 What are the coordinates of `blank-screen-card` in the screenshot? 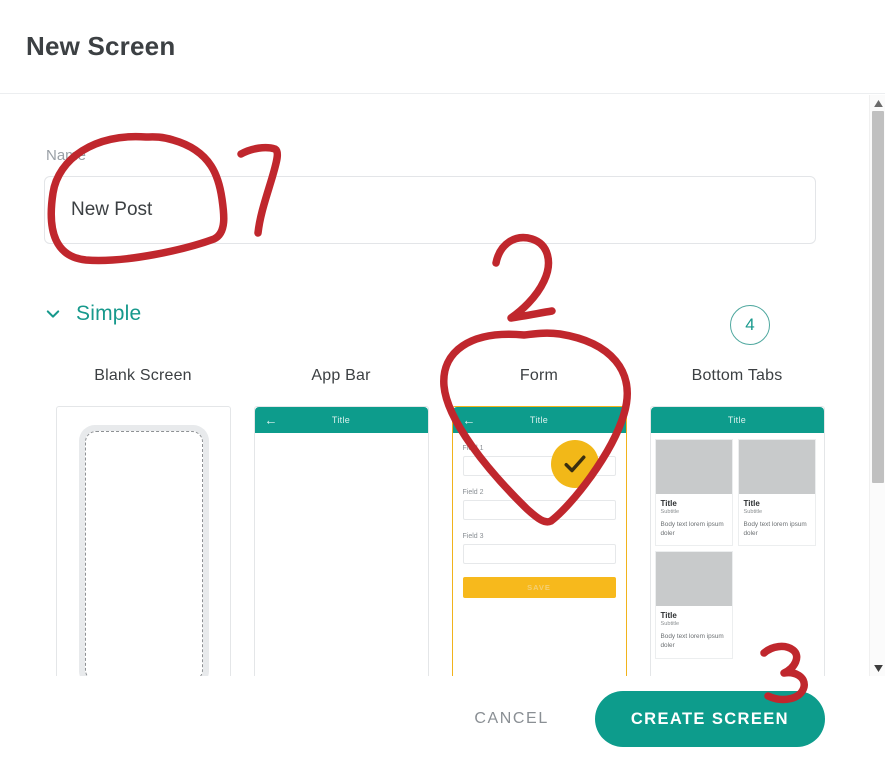 It's located at (143, 541).